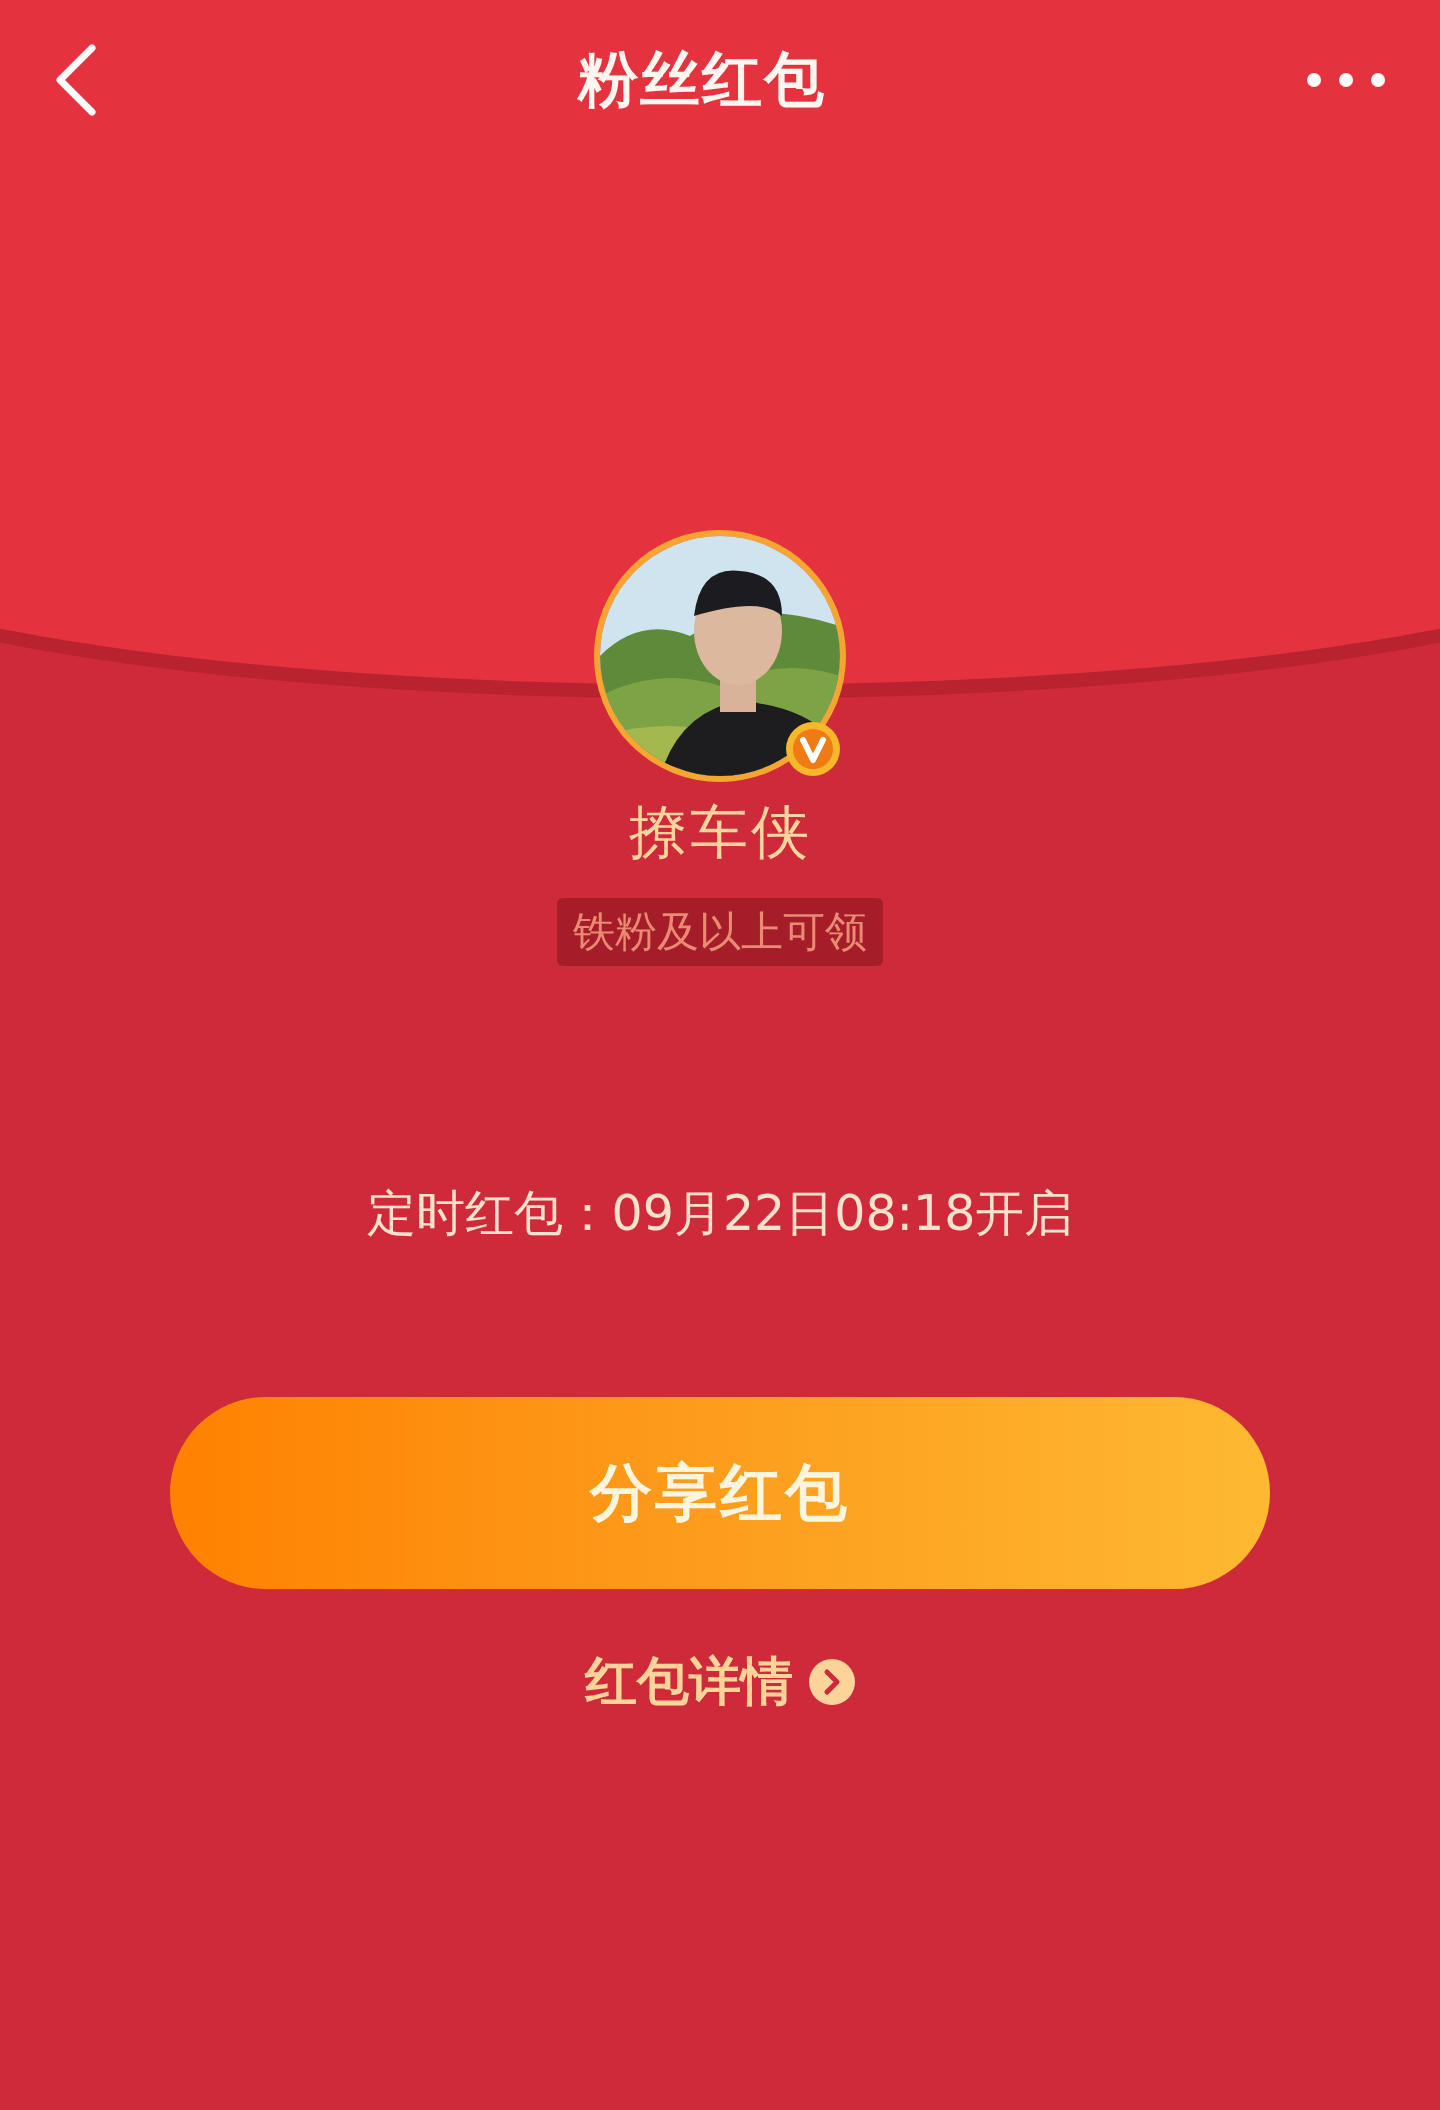  I want to click on eligibility-tag: 铁粉及以上可领, so click(720, 932).